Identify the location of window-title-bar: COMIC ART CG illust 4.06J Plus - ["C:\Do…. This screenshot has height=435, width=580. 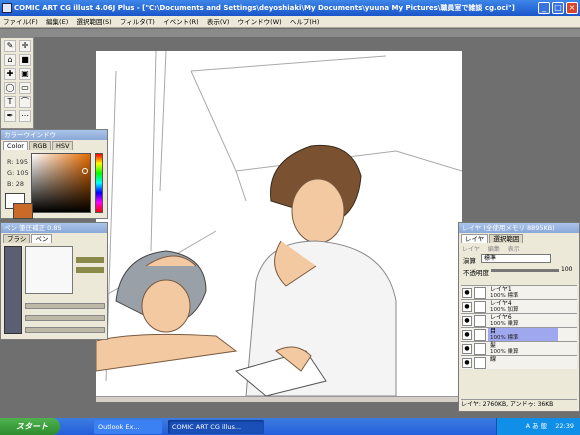
(290, 8).